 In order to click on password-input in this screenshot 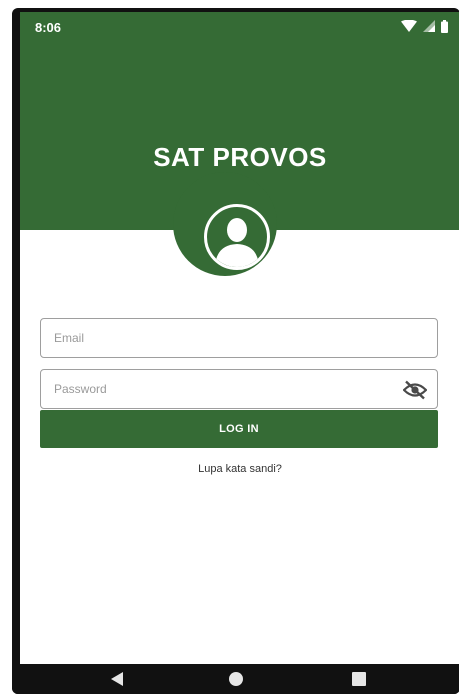, I will do `click(239, 389)`.